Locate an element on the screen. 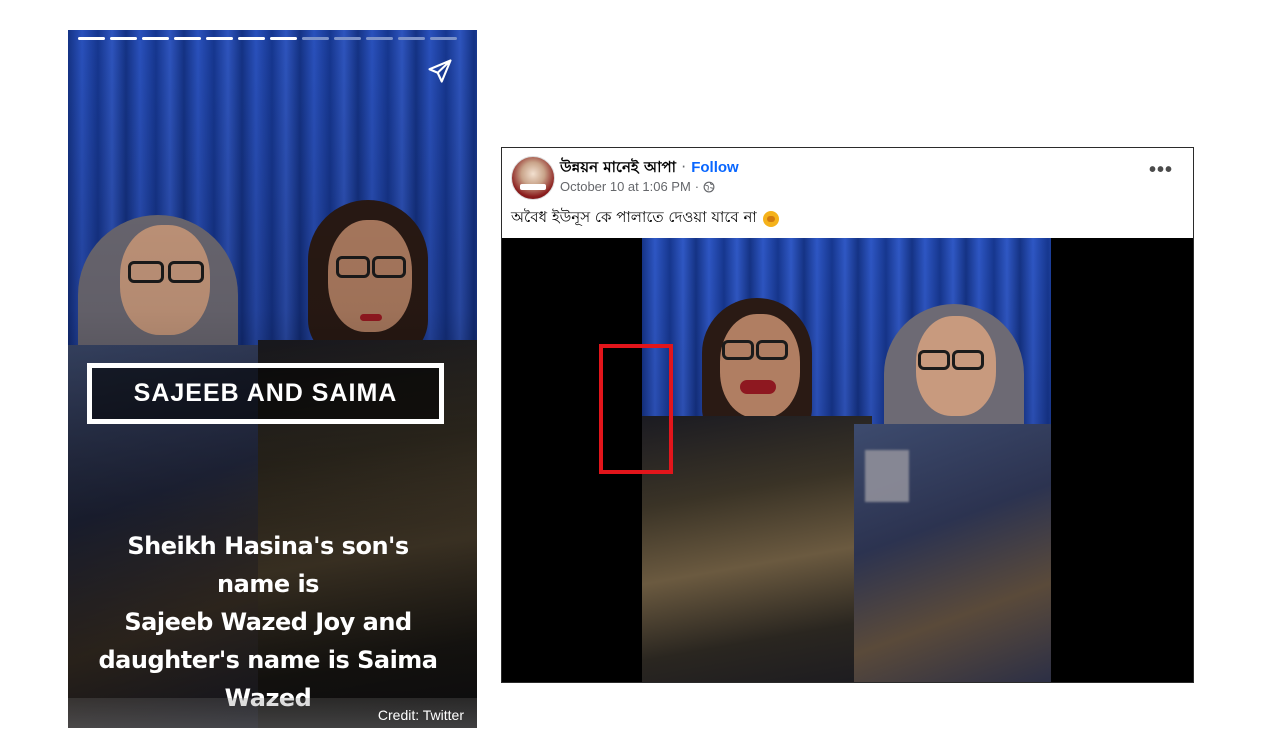 Image resolution: width=1268 pixels, height=756 pixels. page-avatar is located at coordinates (533, 178).